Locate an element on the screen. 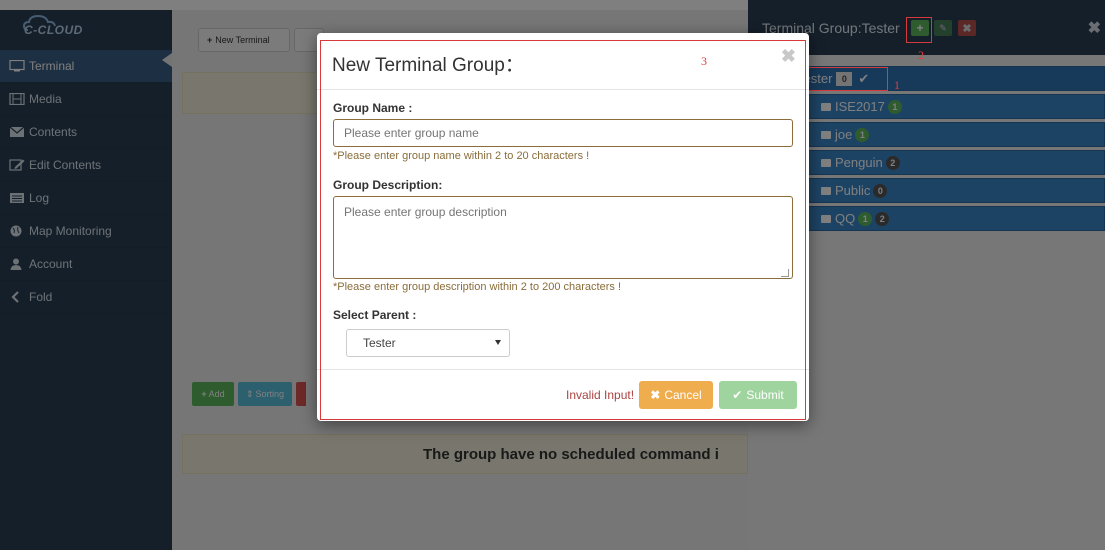  caret-down-icon is located at coordinates (498, 342).